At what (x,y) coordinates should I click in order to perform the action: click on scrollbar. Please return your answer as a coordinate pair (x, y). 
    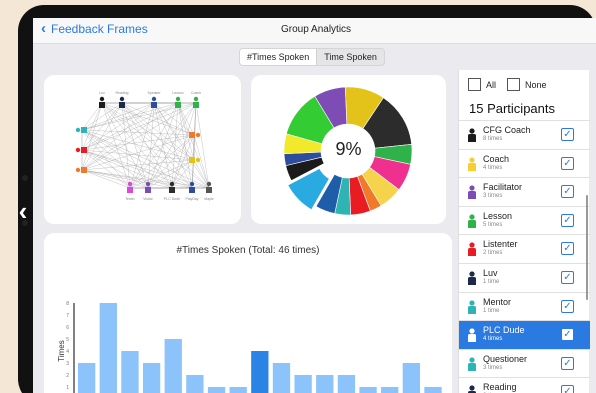
    Looking at the image, I should click on (587, 247).